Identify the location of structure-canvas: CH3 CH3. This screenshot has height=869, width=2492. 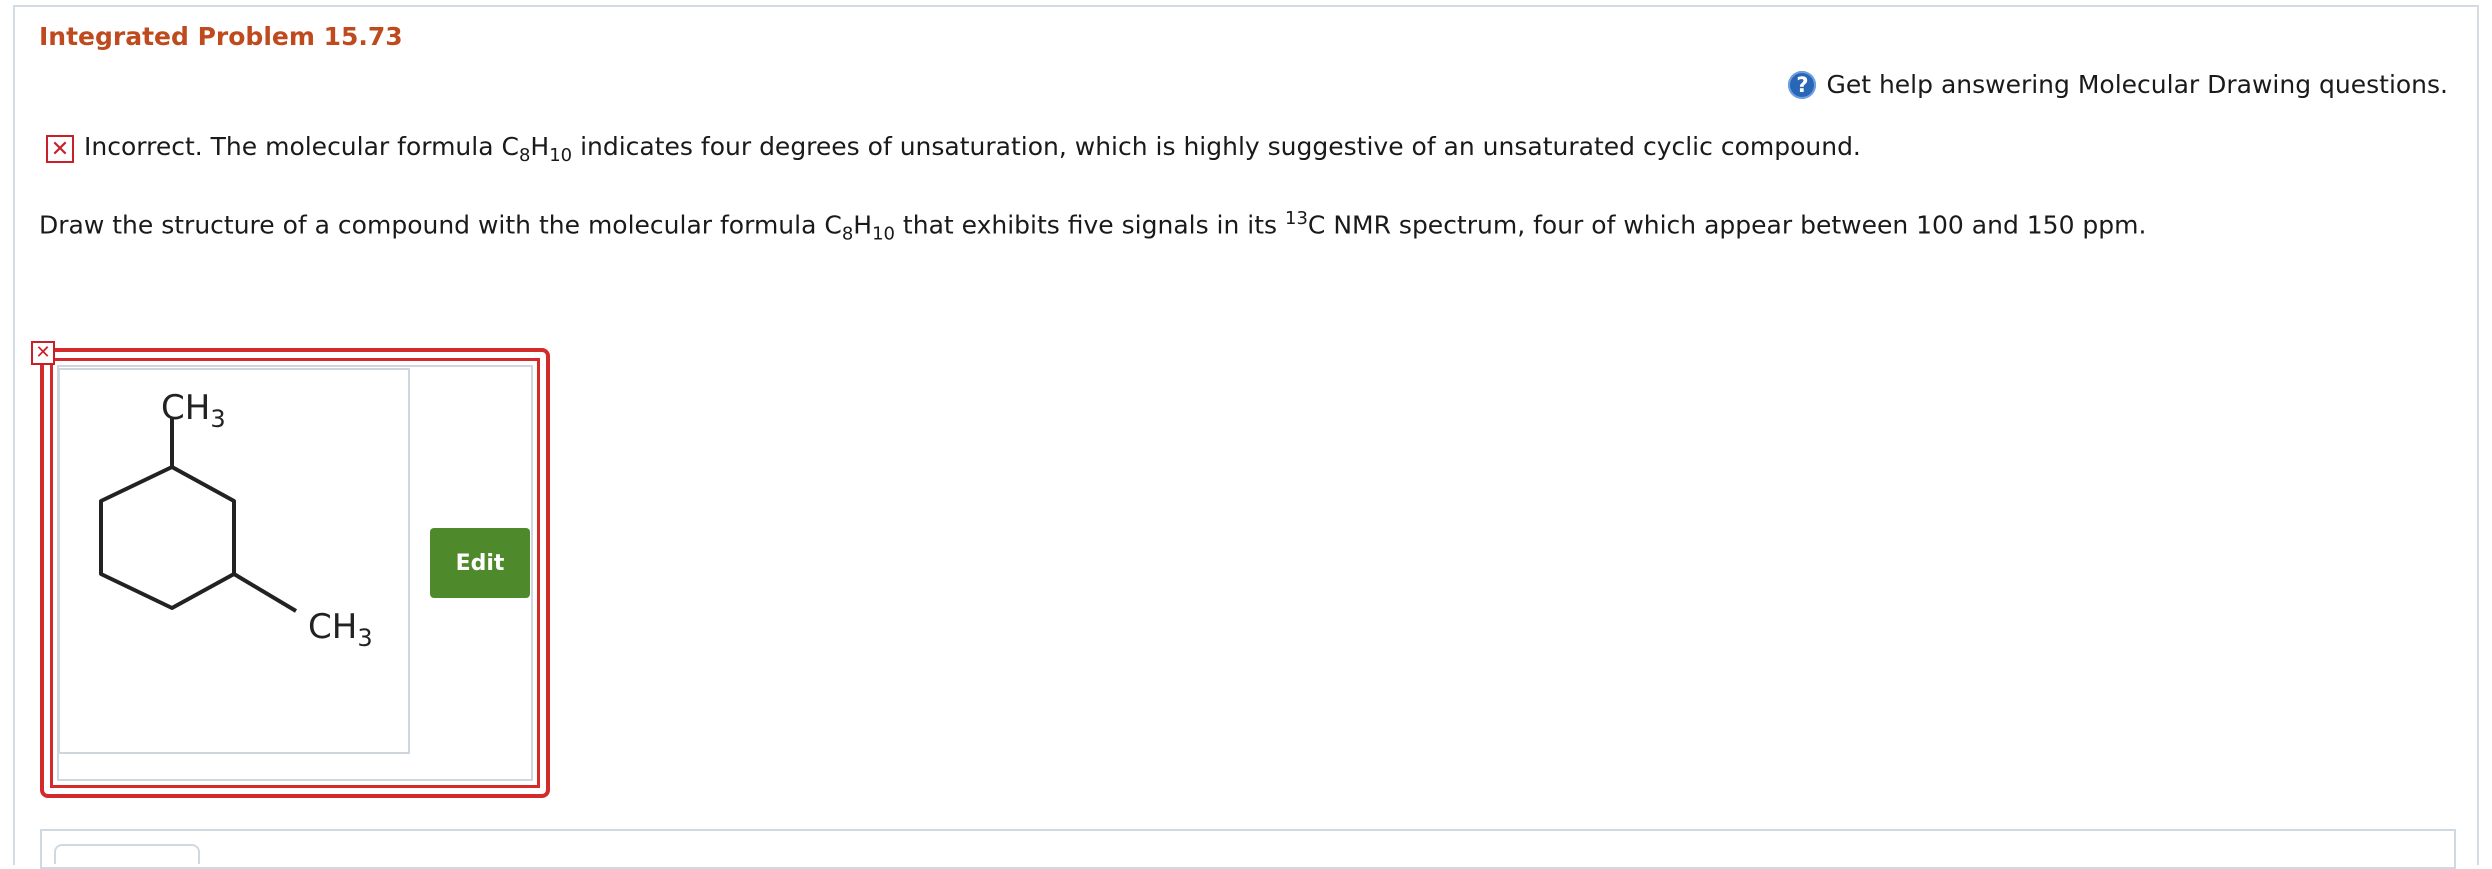
(234, 561).